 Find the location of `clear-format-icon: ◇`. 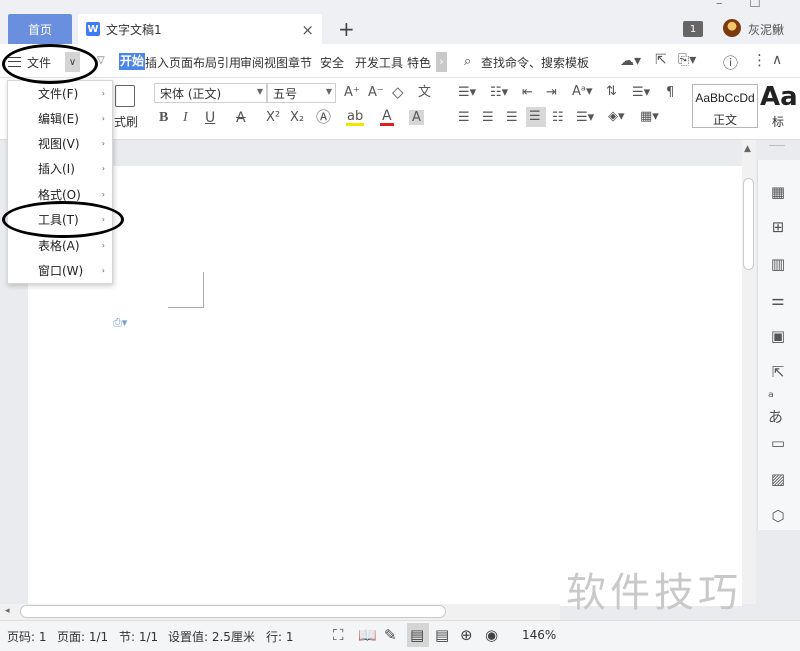

clear-format-icon: ◇ is located at coordinates (398, 92).